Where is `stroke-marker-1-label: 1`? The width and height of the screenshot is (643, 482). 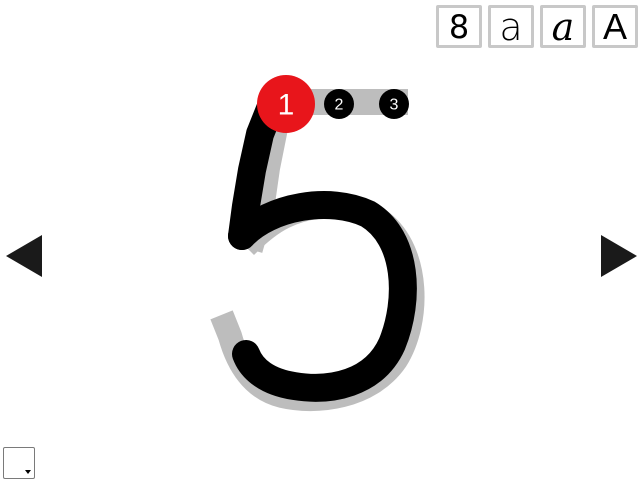 stroke-marker-1-label: 1 is located at coordinates (286, 105).